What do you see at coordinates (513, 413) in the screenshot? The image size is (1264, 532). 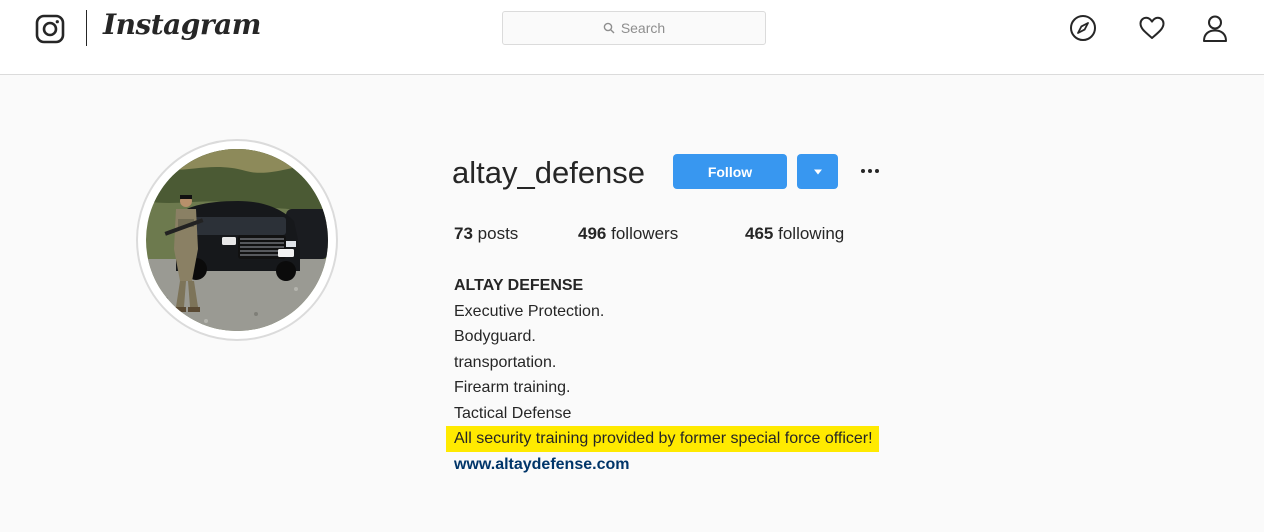 I see `bio-line: Tactical Defense` at bounding box center [513, 413].